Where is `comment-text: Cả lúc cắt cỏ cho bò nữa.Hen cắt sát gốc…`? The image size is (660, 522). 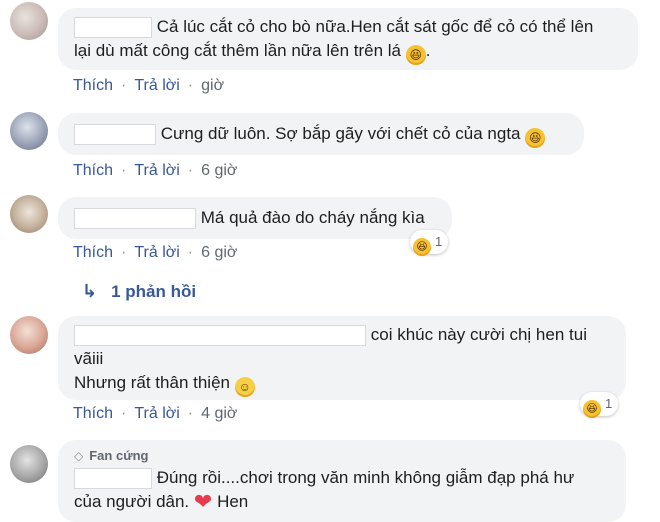
comment-text: Cả lúc cắt cỏ cho bò nữa.Hen cắt sát gốc… is located at coordinates (375, 26).